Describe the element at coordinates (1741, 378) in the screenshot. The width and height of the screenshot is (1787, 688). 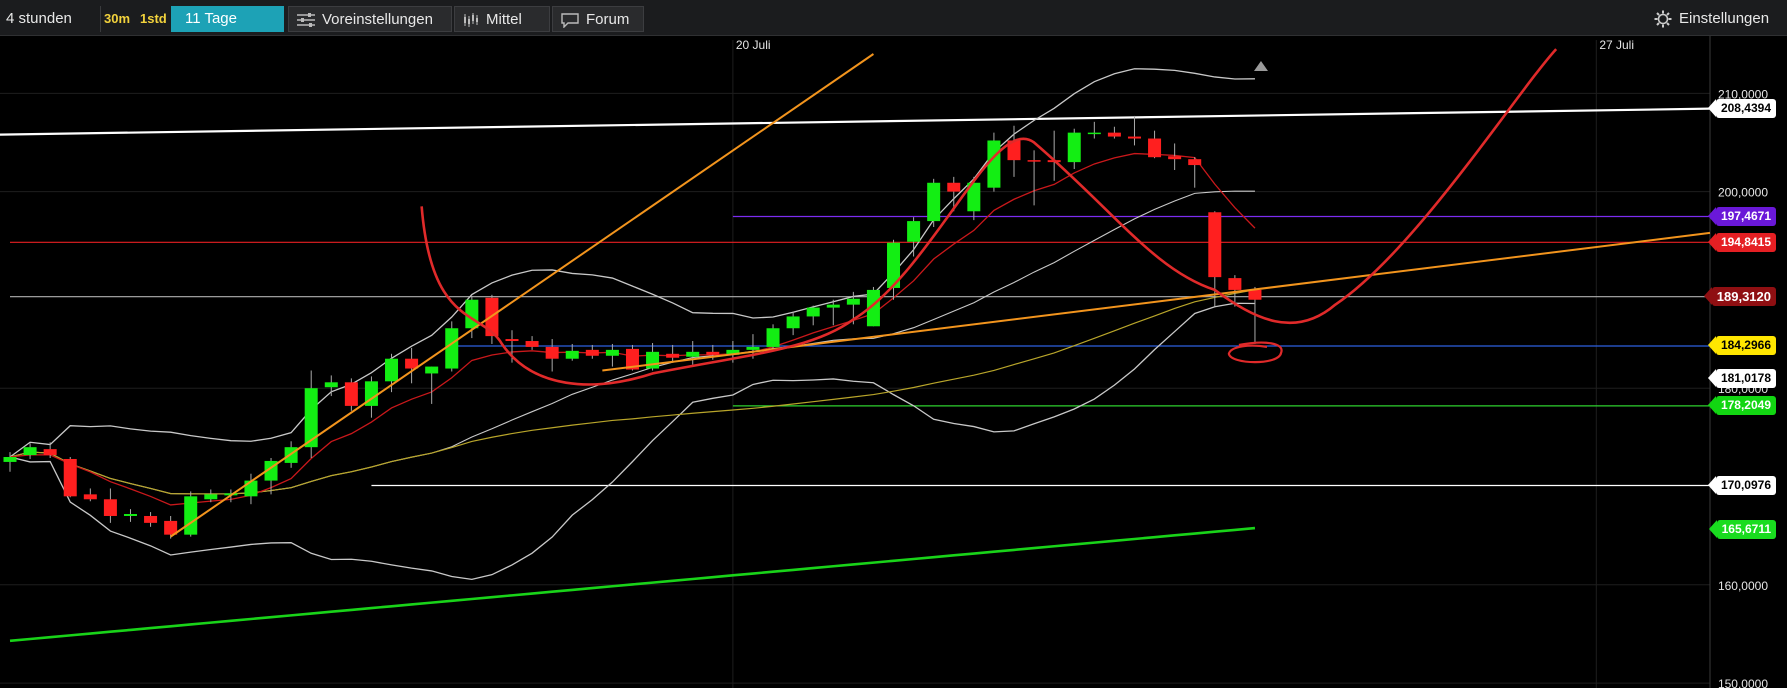
I see `price-tag: 181,0178` at that location.